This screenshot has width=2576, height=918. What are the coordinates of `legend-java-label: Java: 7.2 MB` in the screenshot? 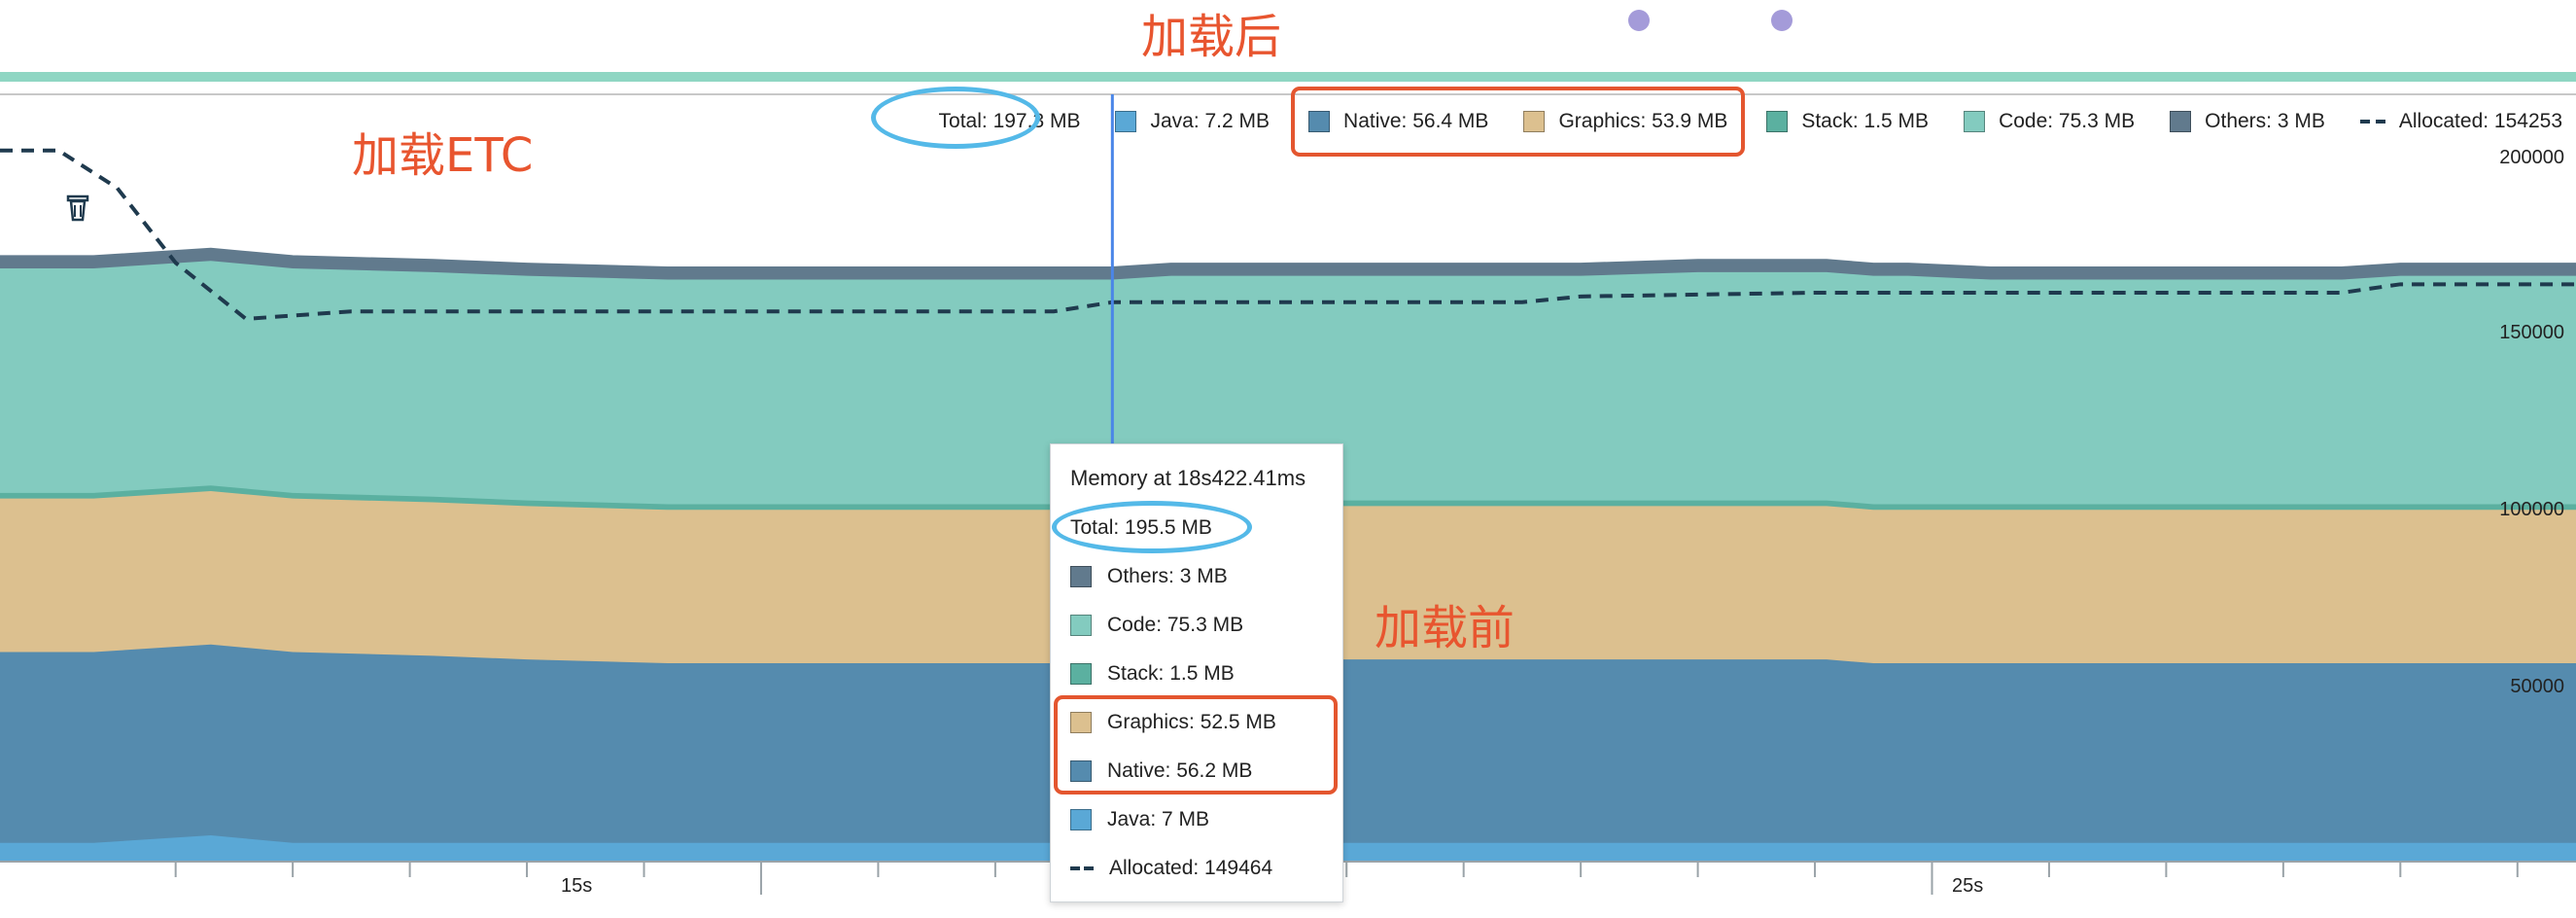 It's located at (1210, 121).